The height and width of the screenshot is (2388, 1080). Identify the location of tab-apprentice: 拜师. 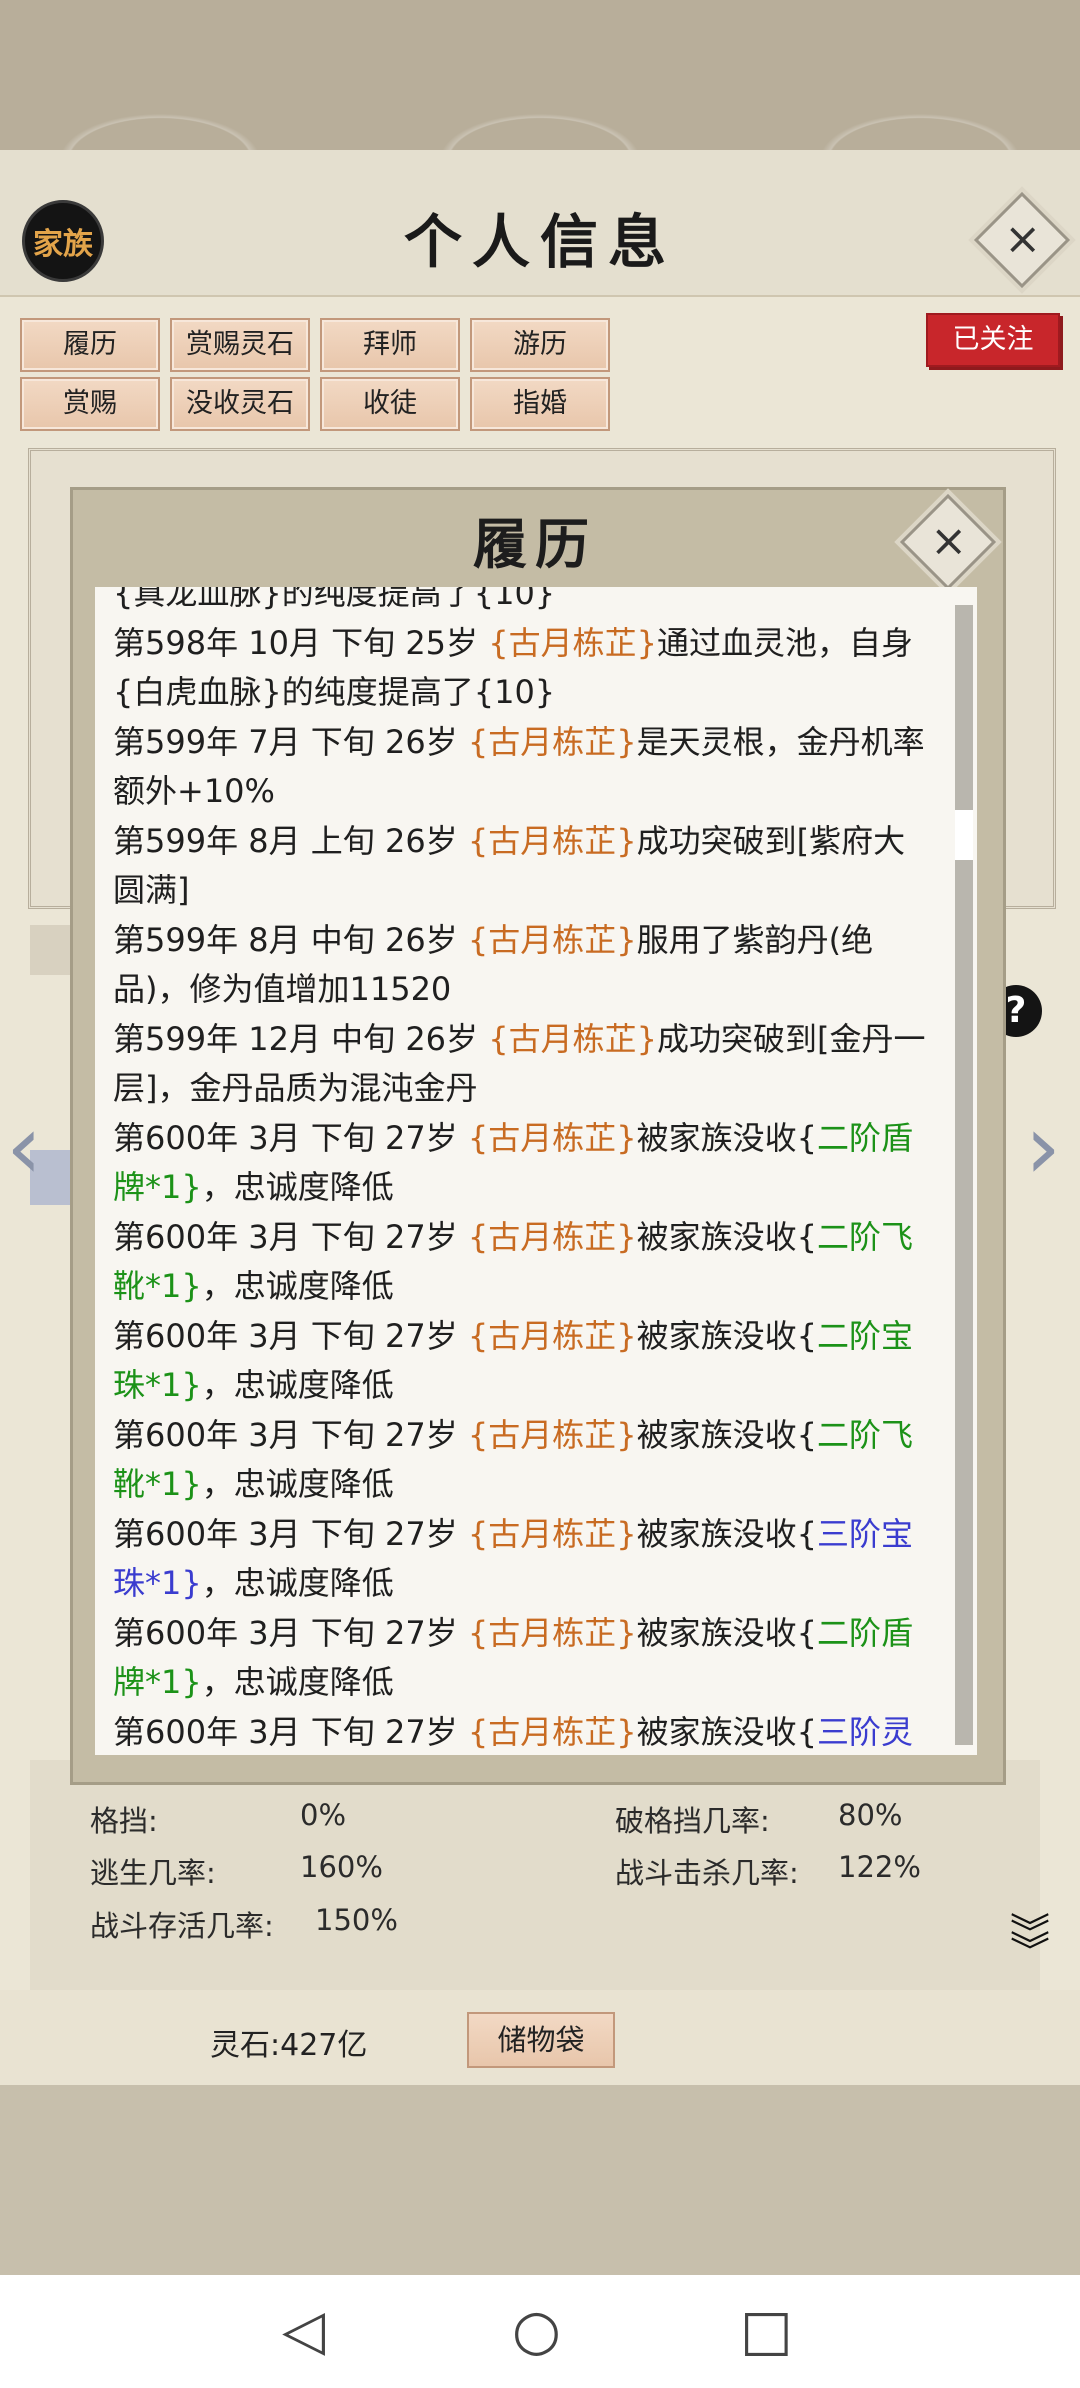
(390, 345).